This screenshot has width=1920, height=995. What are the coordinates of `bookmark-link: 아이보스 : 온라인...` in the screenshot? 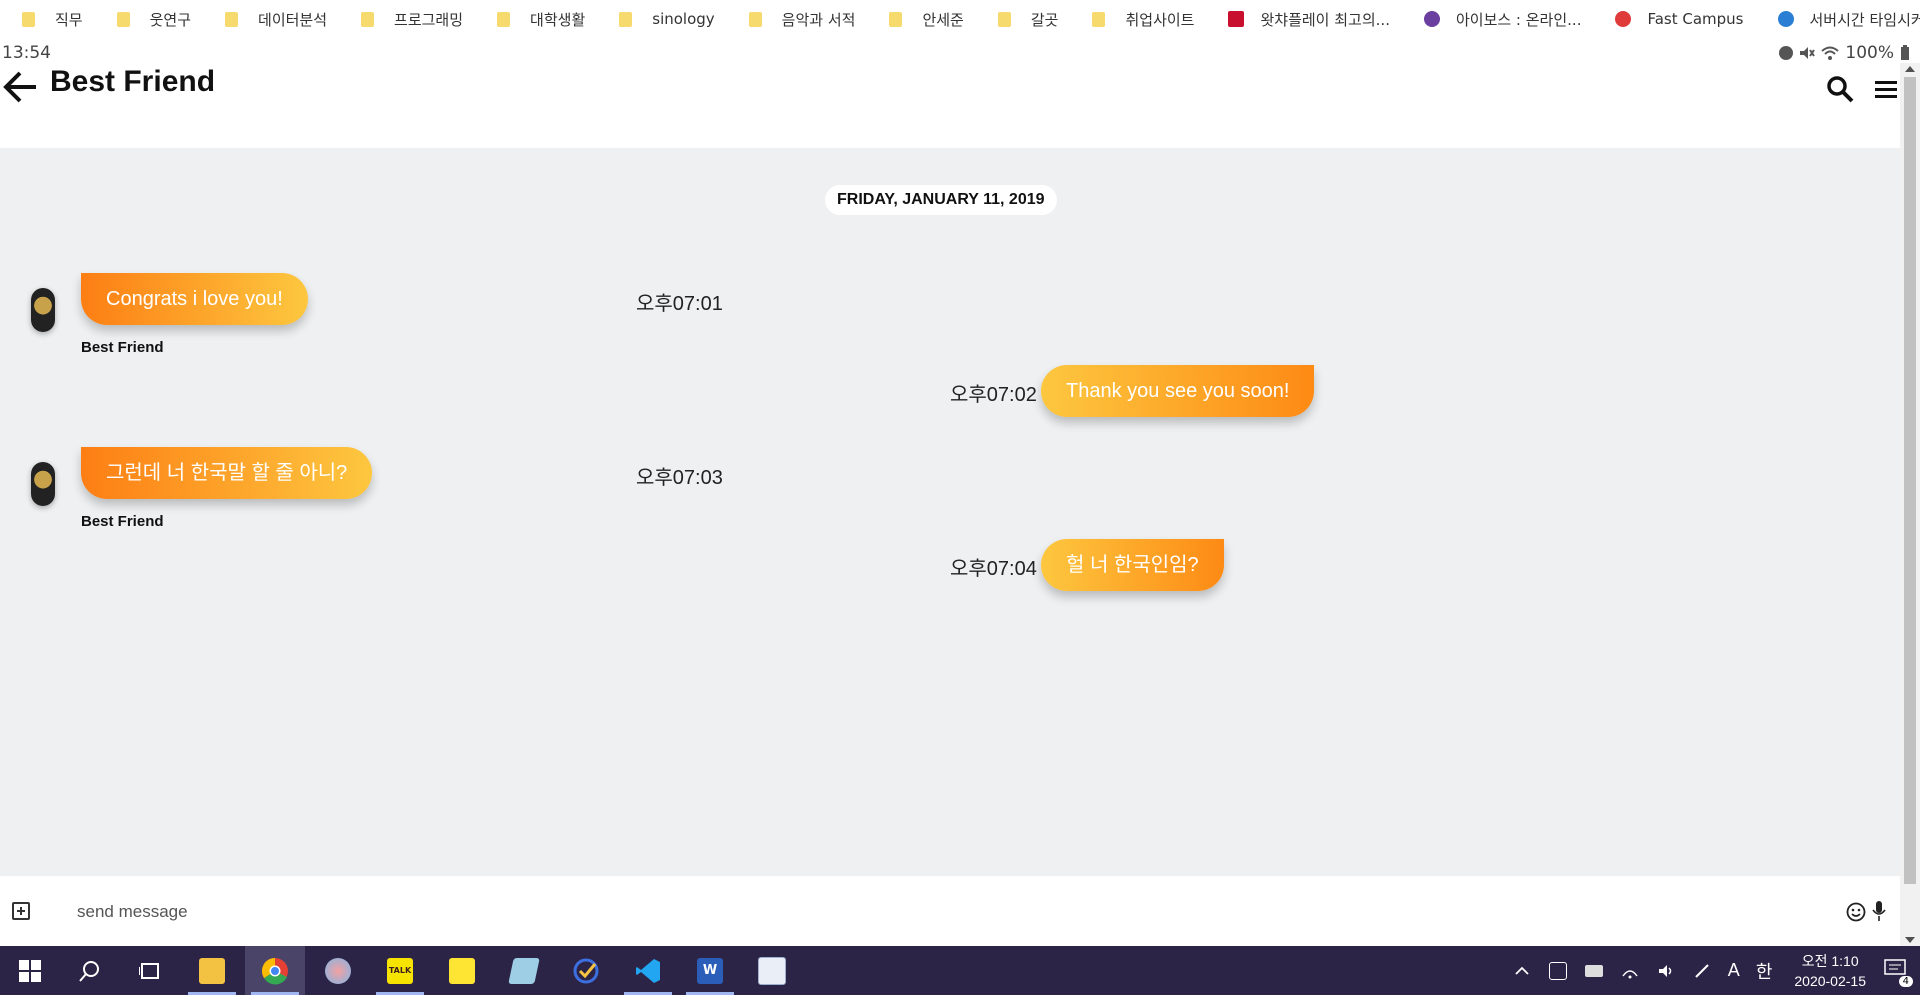 It's located at (1498, 19).